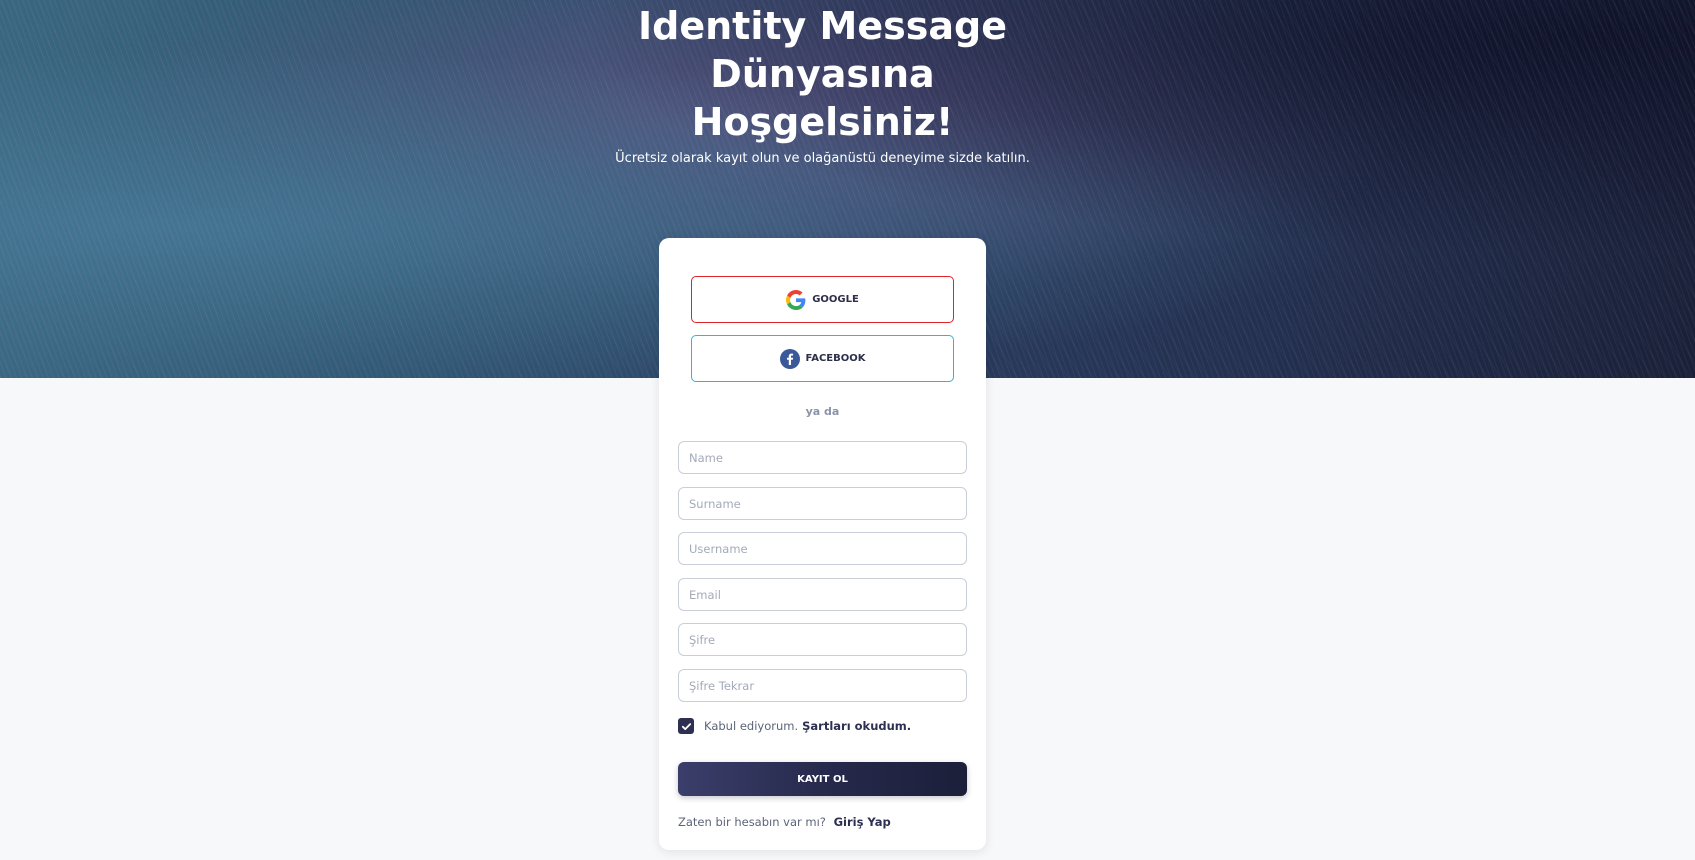 The image size is (1695, 860). Describe the element at coordinates (835, 358) in the screenshot. I see `facebook-button-label: FACEBOOK` at that location.